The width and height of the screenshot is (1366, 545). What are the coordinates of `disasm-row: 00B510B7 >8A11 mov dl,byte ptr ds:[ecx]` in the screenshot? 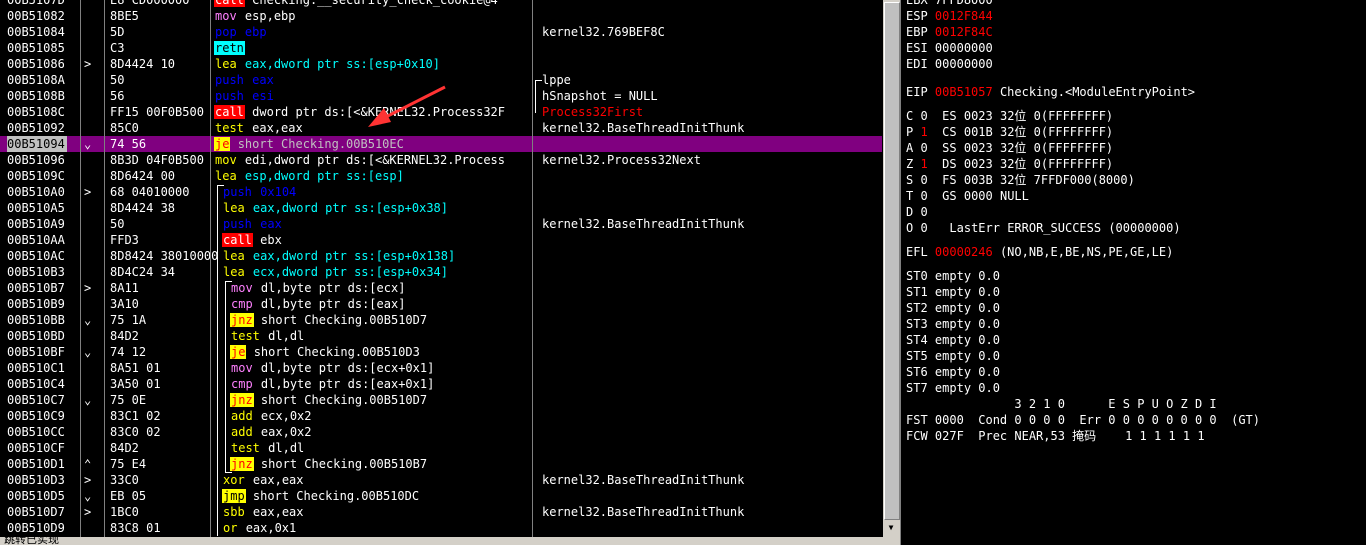 It's located at (441, 288).